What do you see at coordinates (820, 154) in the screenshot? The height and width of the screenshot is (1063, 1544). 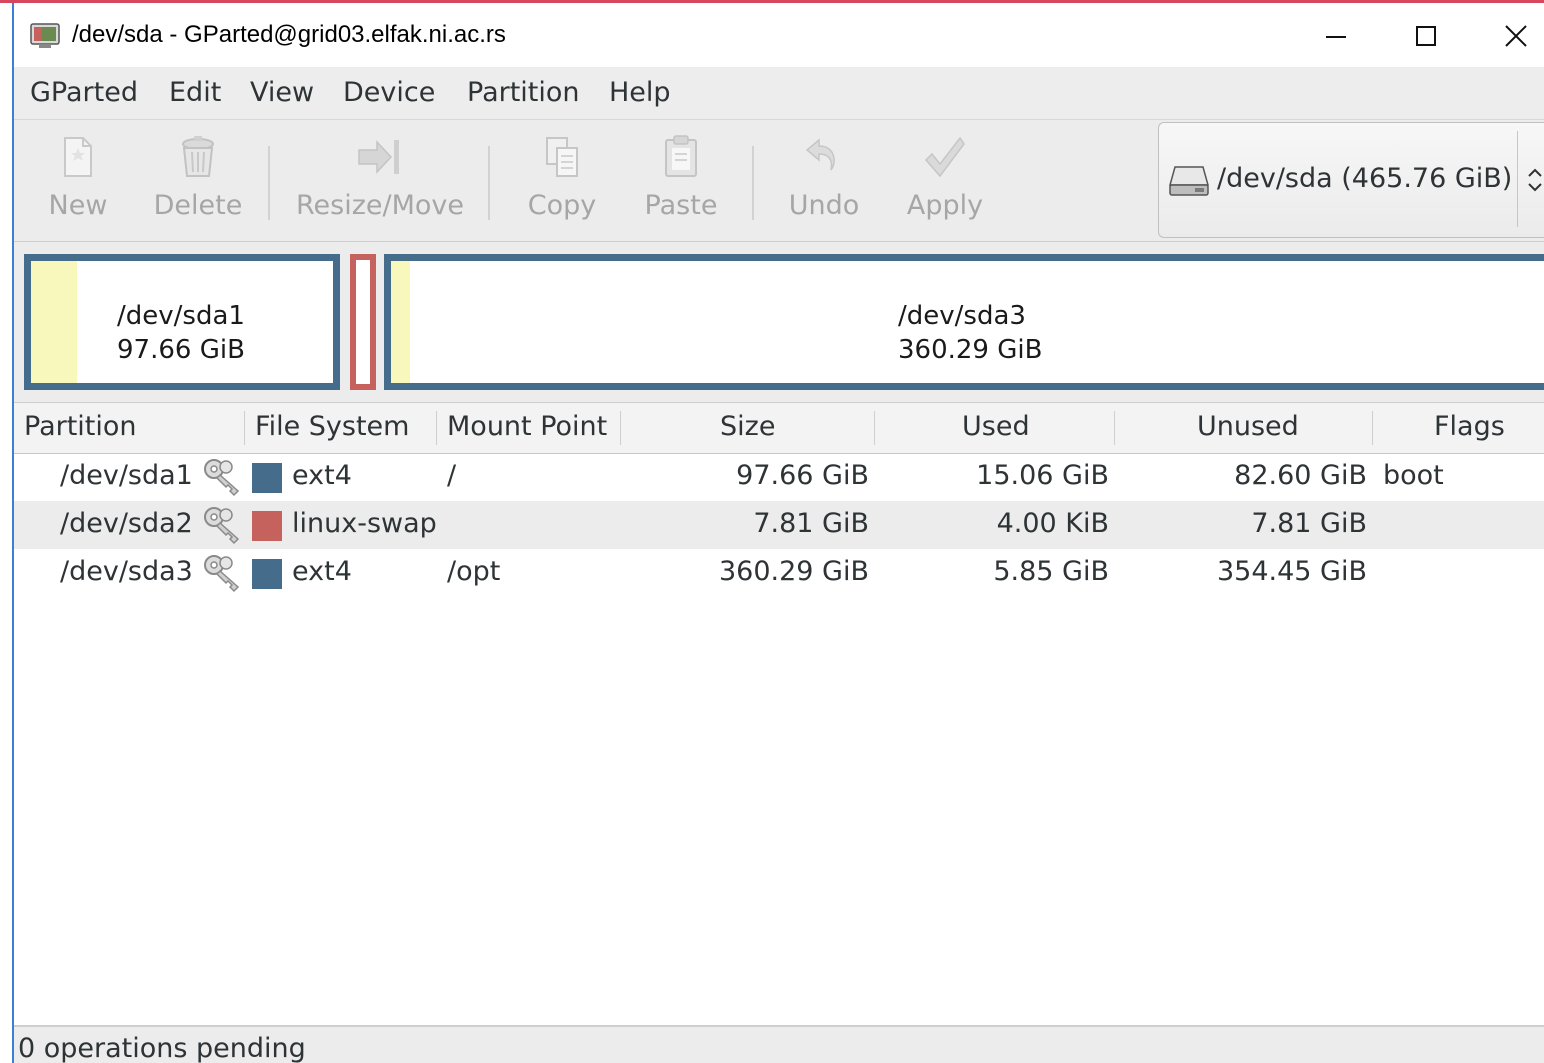 I see `undo-arrow-icon` at bounding box center [820, 154].